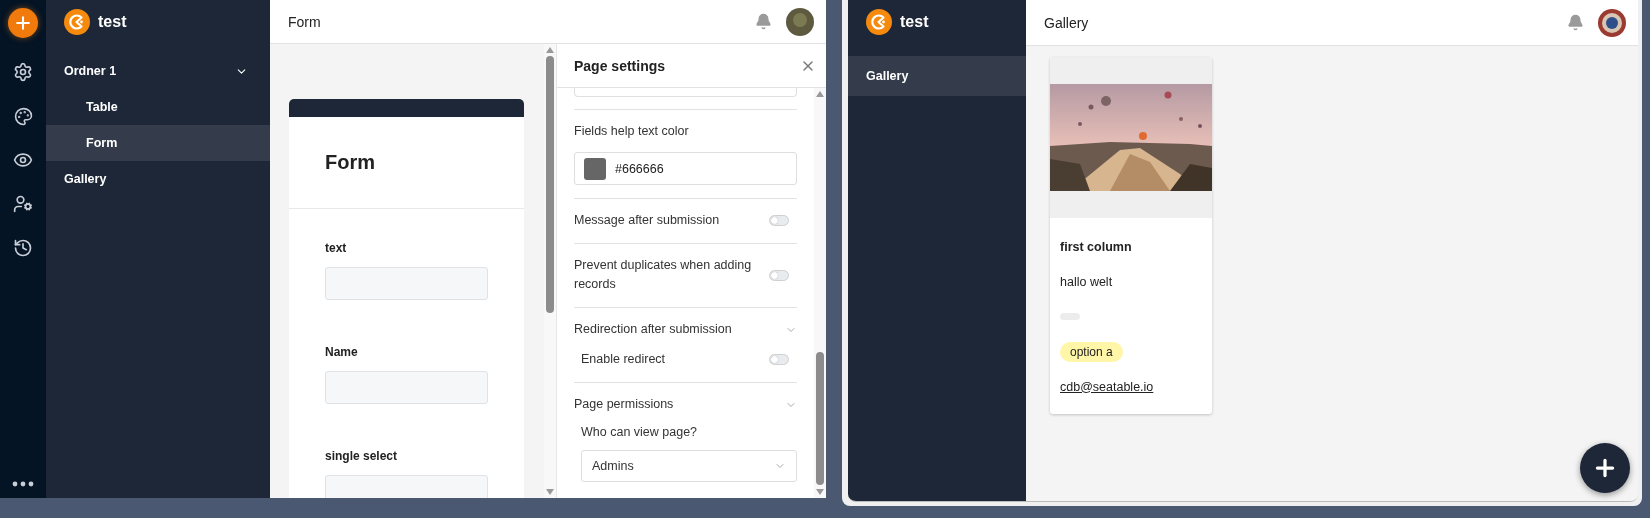  What do you see at coordinates (23, 484) in the screenshot?
I see `more-icon` at bounding box center [23, 484].